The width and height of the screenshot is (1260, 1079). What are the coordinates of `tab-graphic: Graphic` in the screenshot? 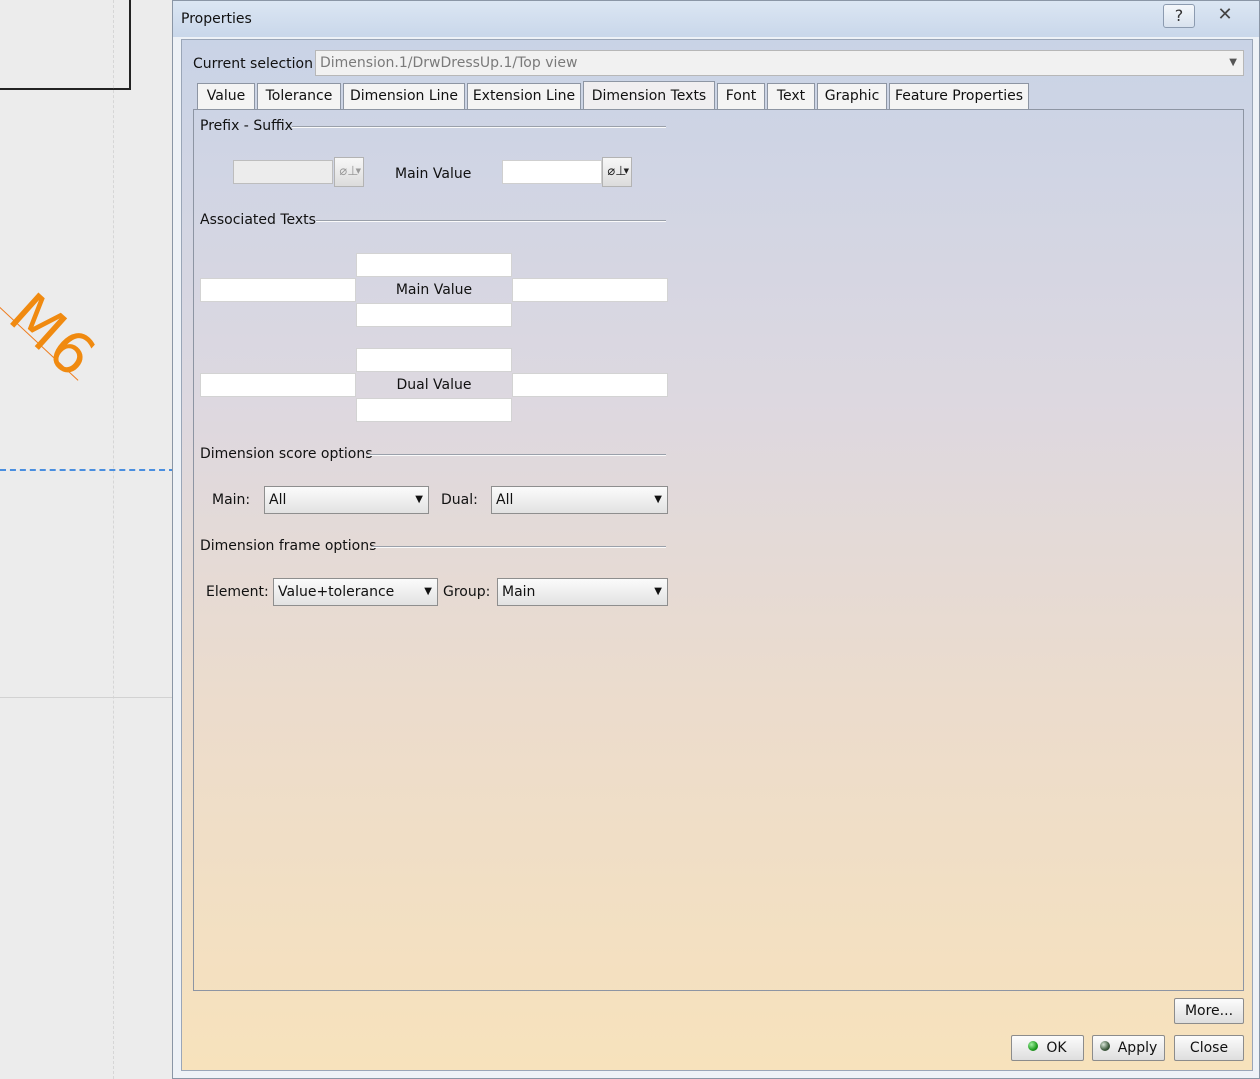 It's located at (852, 96).